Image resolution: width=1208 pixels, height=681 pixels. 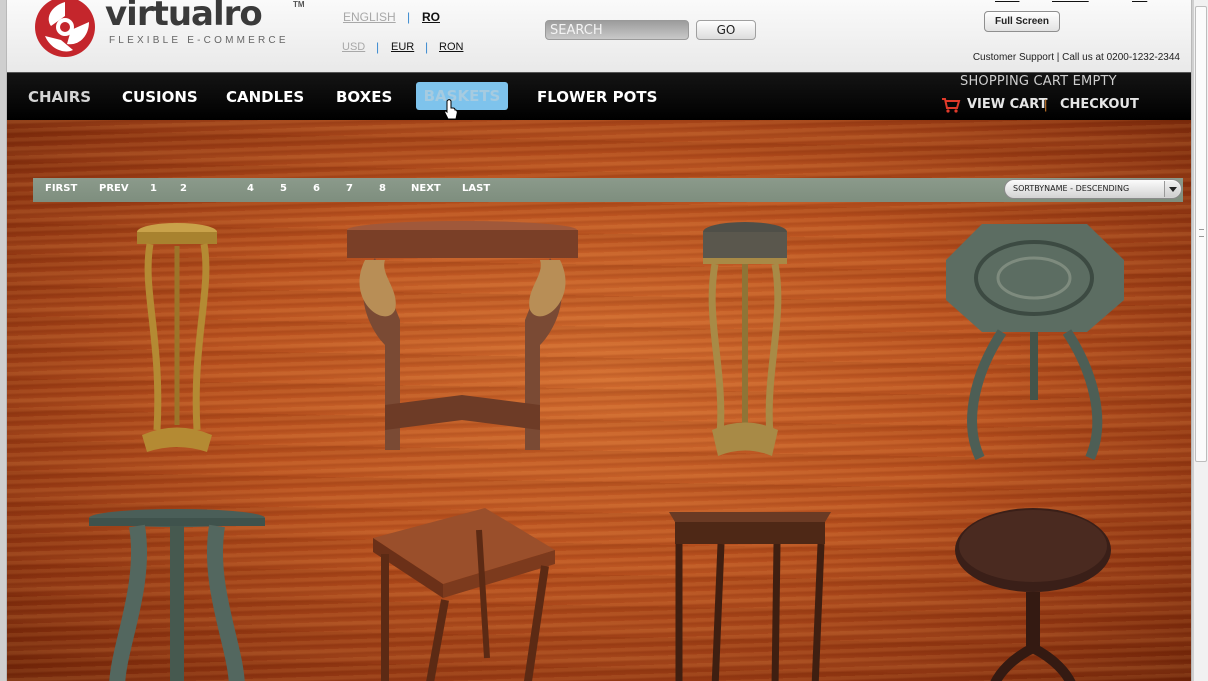 I want to click on chevron-down-icon, so click(x=1172, y=189).